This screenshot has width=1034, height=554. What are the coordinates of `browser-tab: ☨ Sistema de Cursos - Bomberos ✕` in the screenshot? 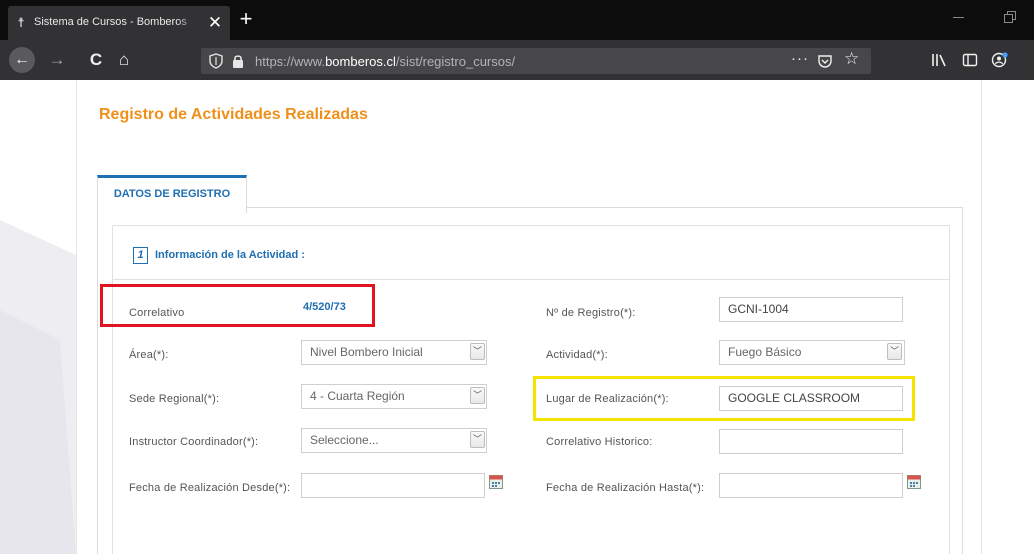 It's located at (119, 23).